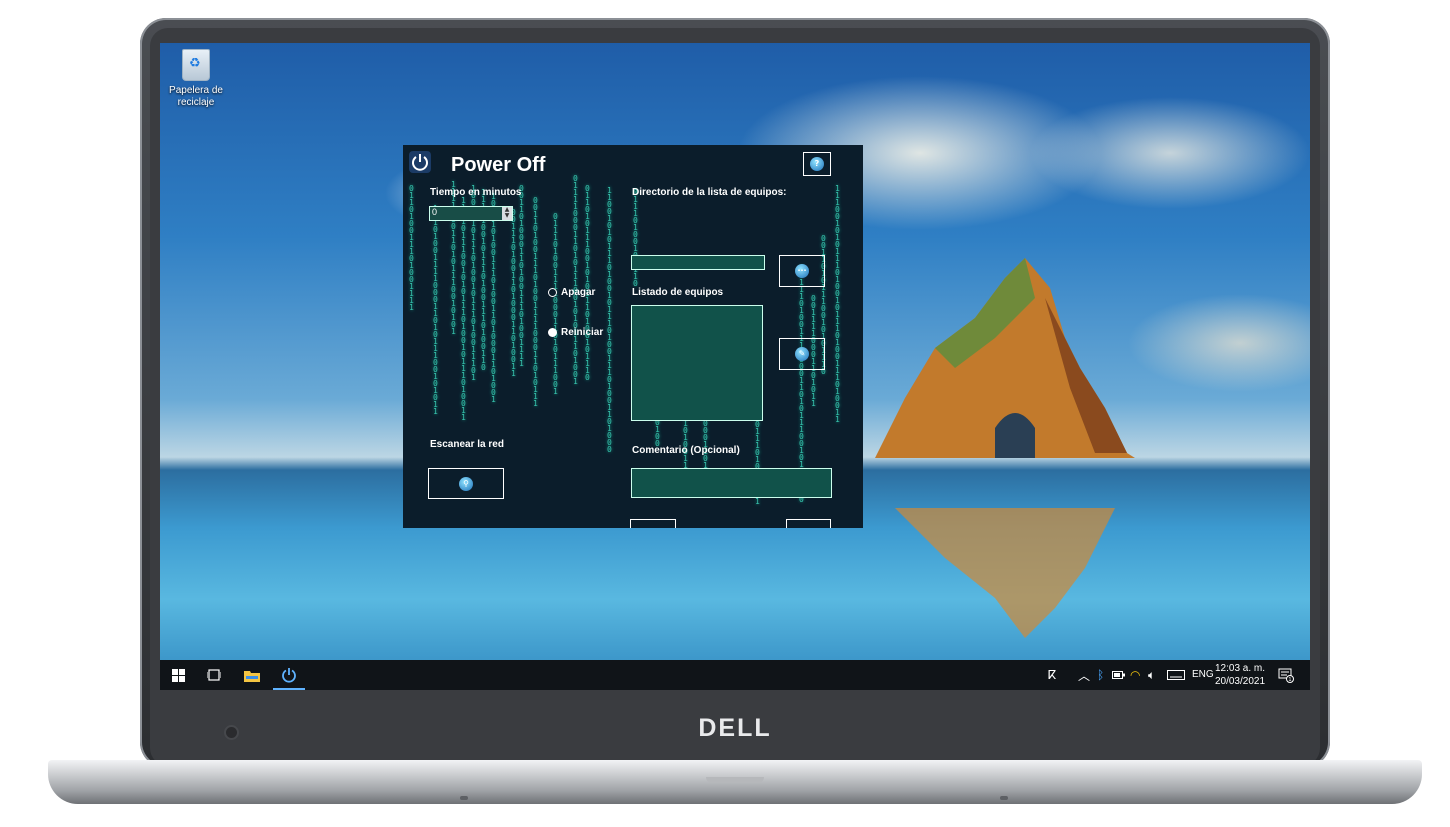 This screenshot has width=1450, height=827. Describe the element at coordinates (471, 213) in the screenshot. I see `time-spinbox: 0 ▲ ▼` at that location.